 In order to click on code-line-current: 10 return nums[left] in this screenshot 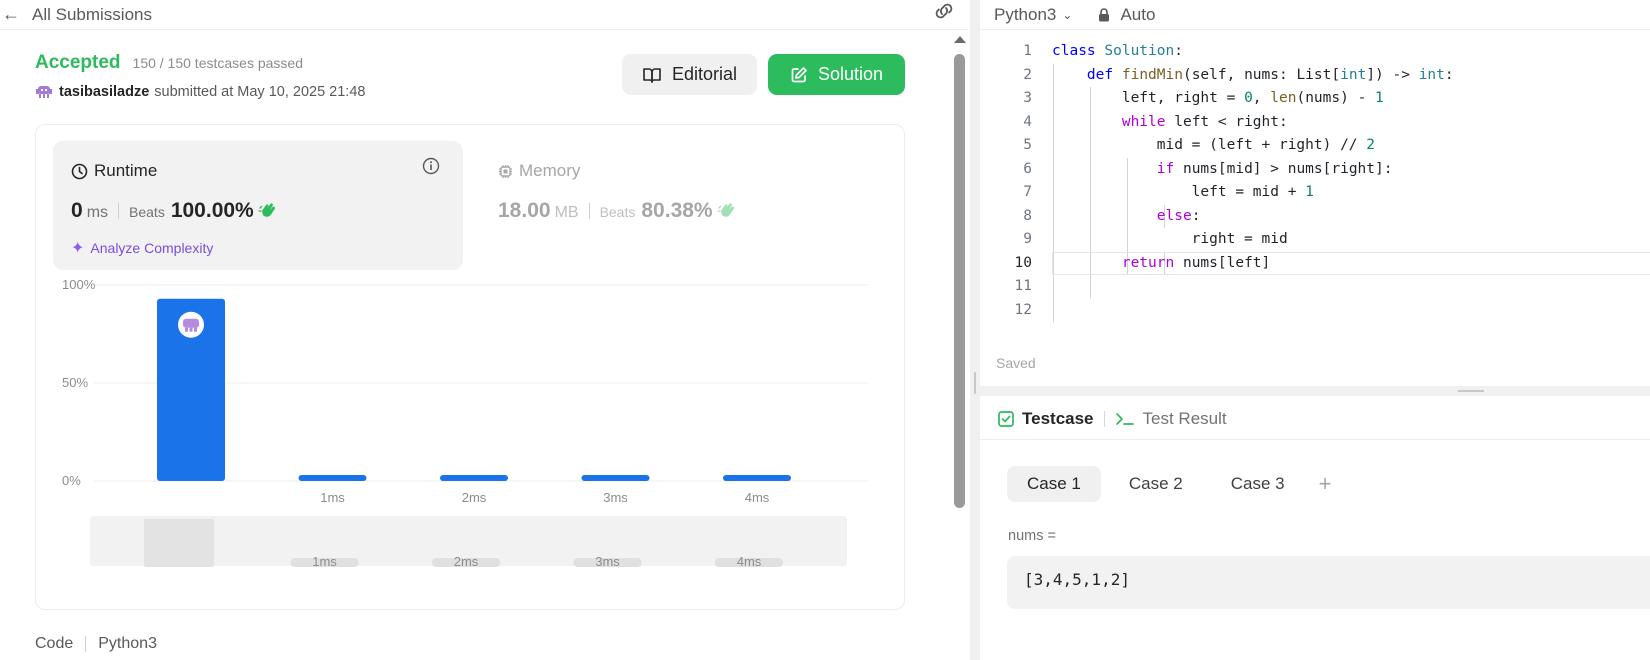, I will do `click(1315, 263)`.